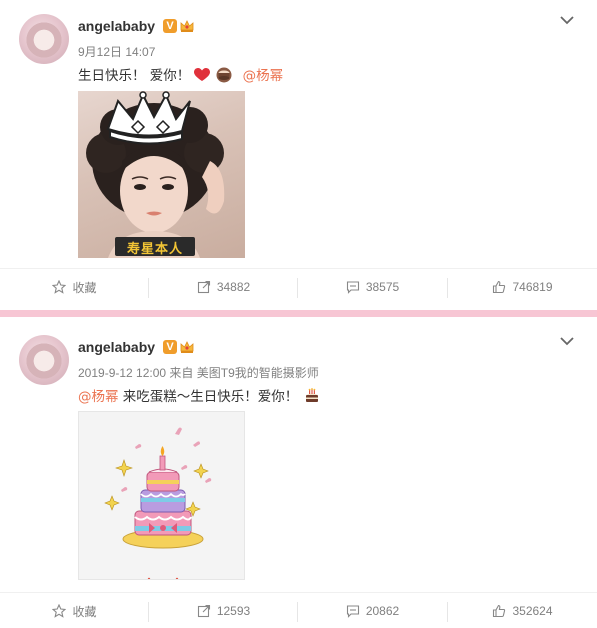 Image resolution: width=597 pixels, height=628 pixels. I want to click on post-text-content: 来吃蛋糕～生日快乐！爱你！, so click(208, 397).